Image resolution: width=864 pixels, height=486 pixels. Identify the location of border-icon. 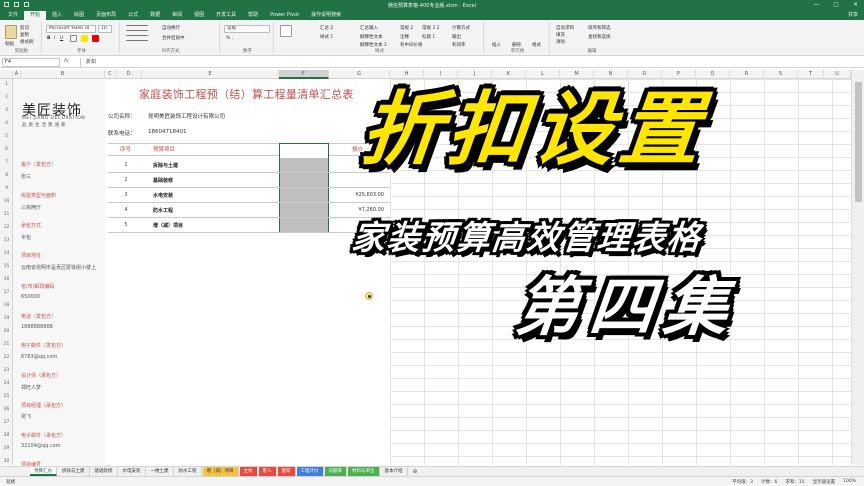
(73, 38).